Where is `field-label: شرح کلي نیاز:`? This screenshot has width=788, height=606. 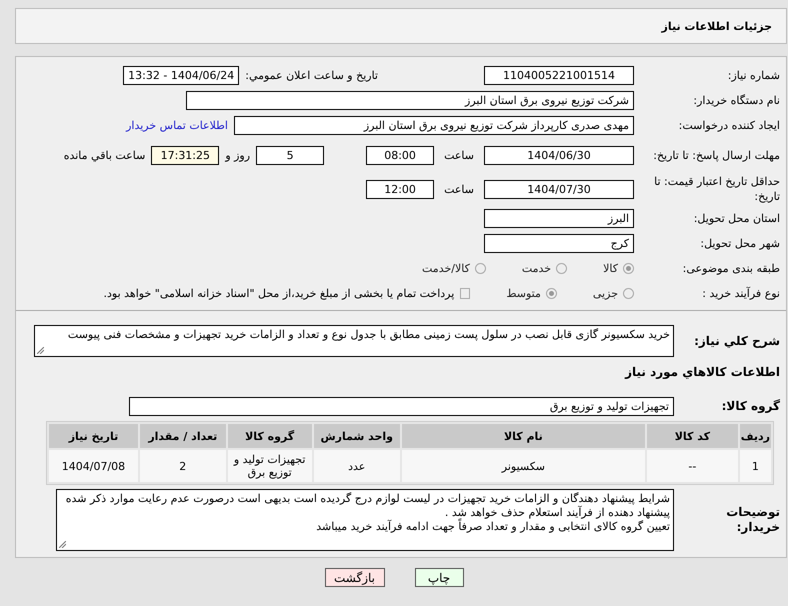 field-label: شرح کلي نیاز: is located at coordinates (736, 341).